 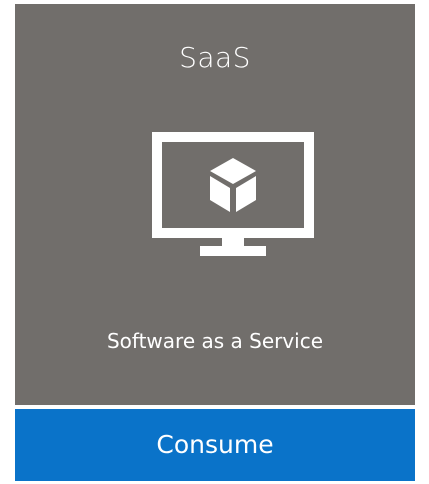 I want to click on card-subtitle: Software as a Service, so click(x=215, y=341).